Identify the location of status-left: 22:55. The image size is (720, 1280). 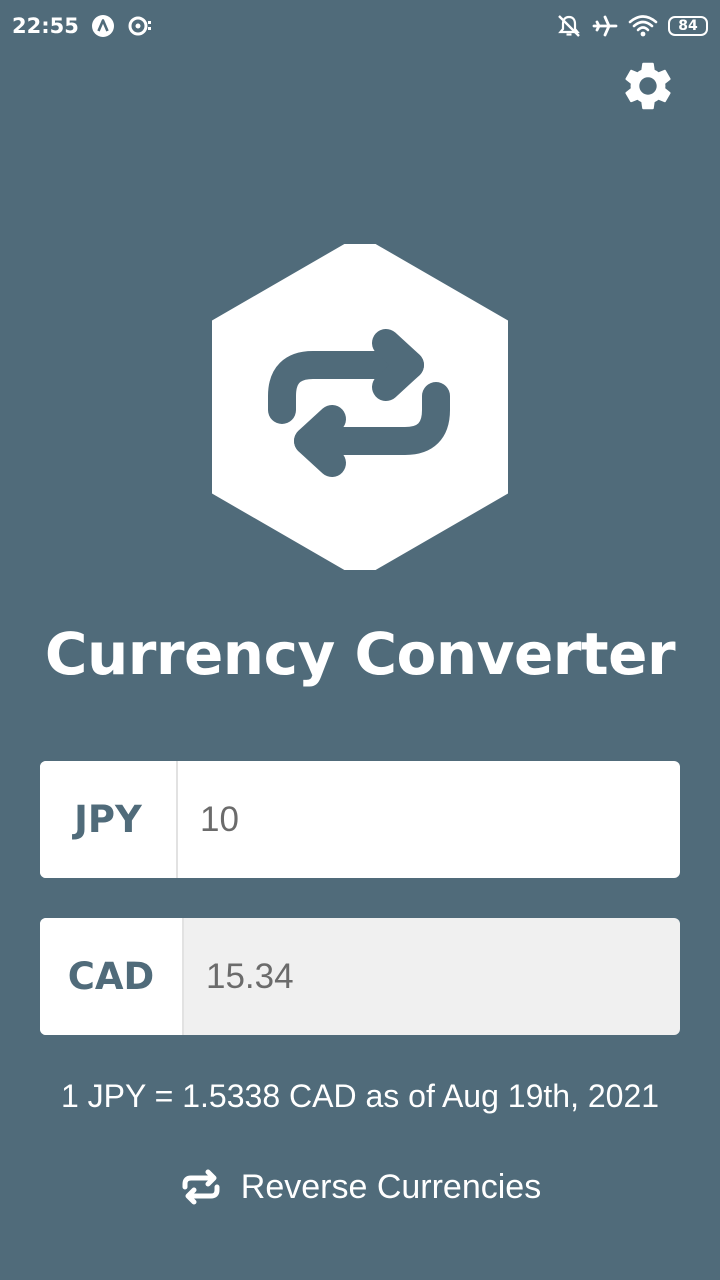
(82, 26).